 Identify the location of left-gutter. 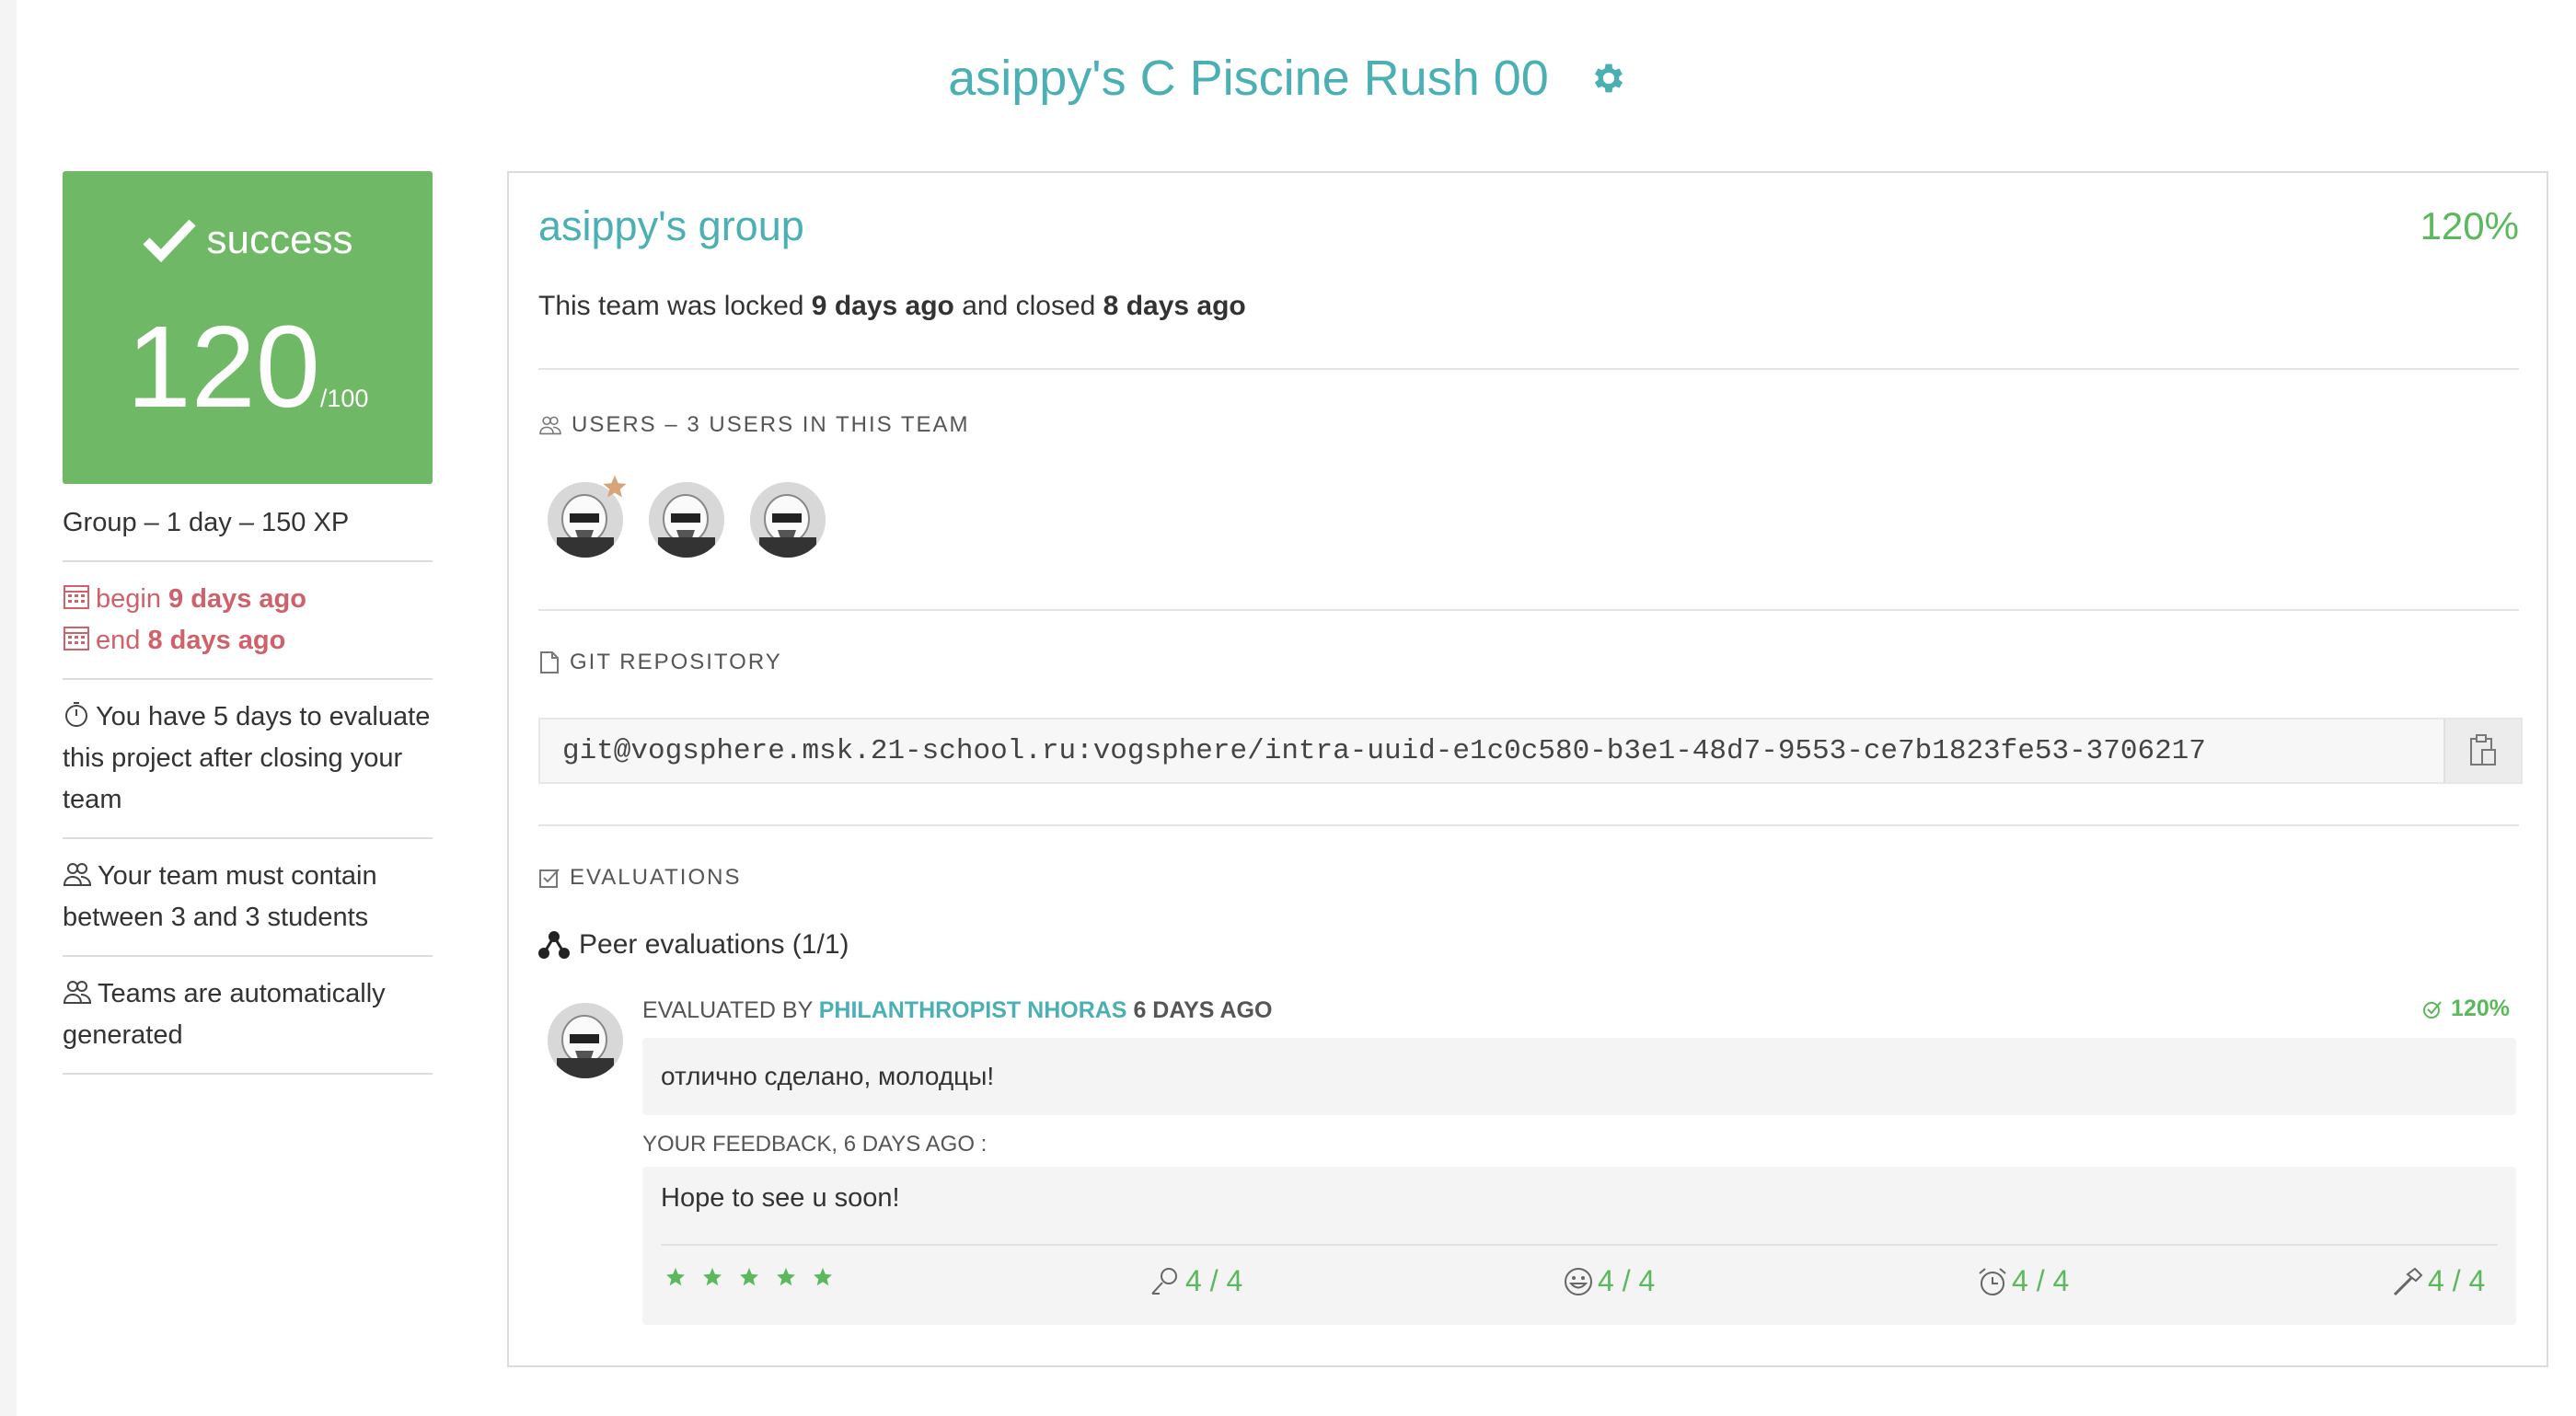
(9, 708).